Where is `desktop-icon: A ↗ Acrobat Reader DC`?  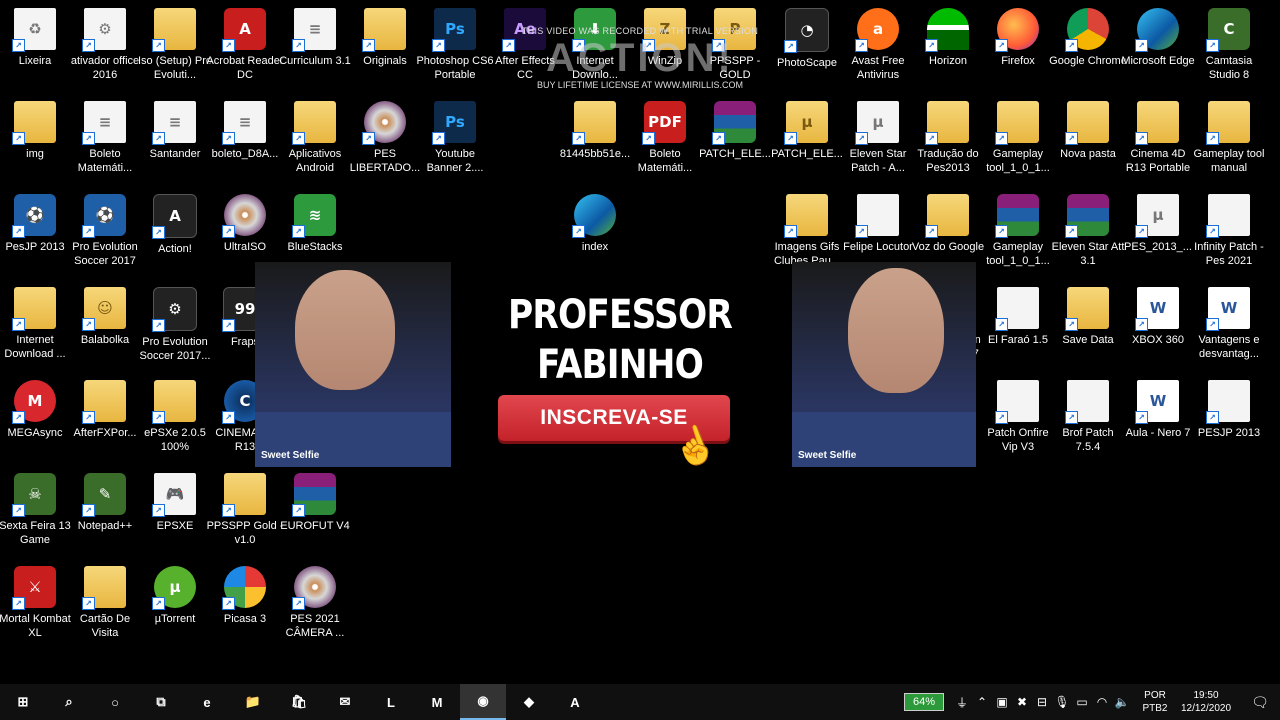
desktop-icon: A ↗ Acrobat Reader DC is located at coordinates (245, 45).